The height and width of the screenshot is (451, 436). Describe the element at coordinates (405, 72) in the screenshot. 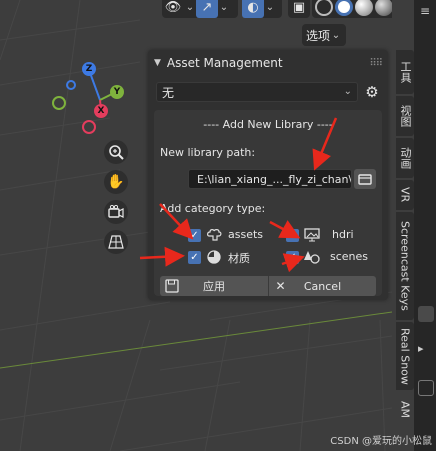

I see `tab-tools: 工具` at that location.